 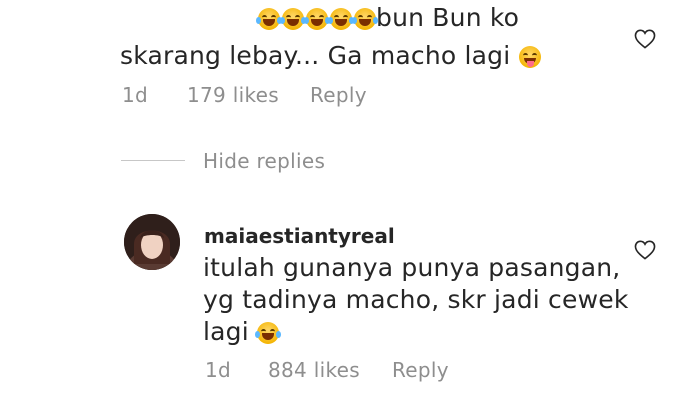 I want to click on first-comment-line2: skarang lebay... Ga macho lagi, so click(x=330, y=56).